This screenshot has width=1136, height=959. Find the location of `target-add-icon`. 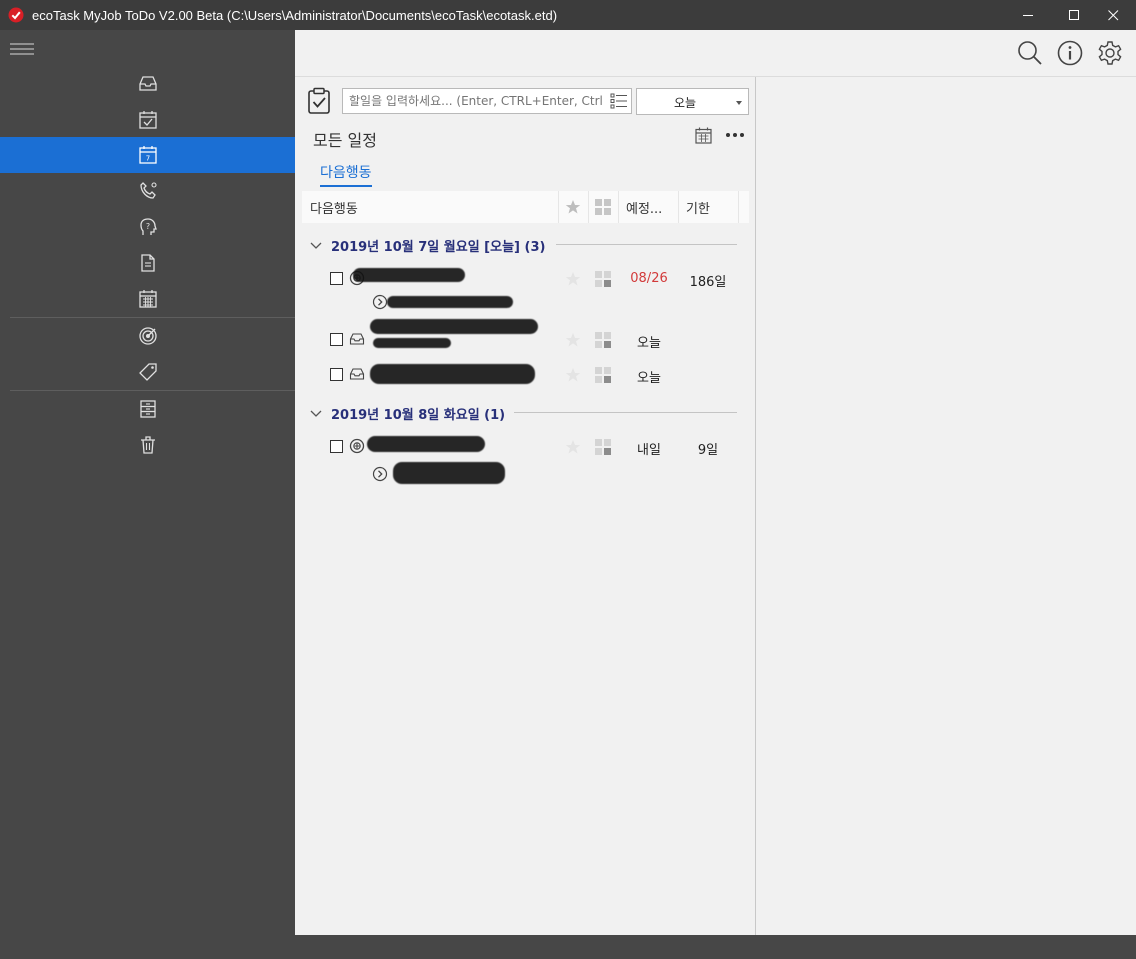

target-add-icon is located at coordinates (357, 446).